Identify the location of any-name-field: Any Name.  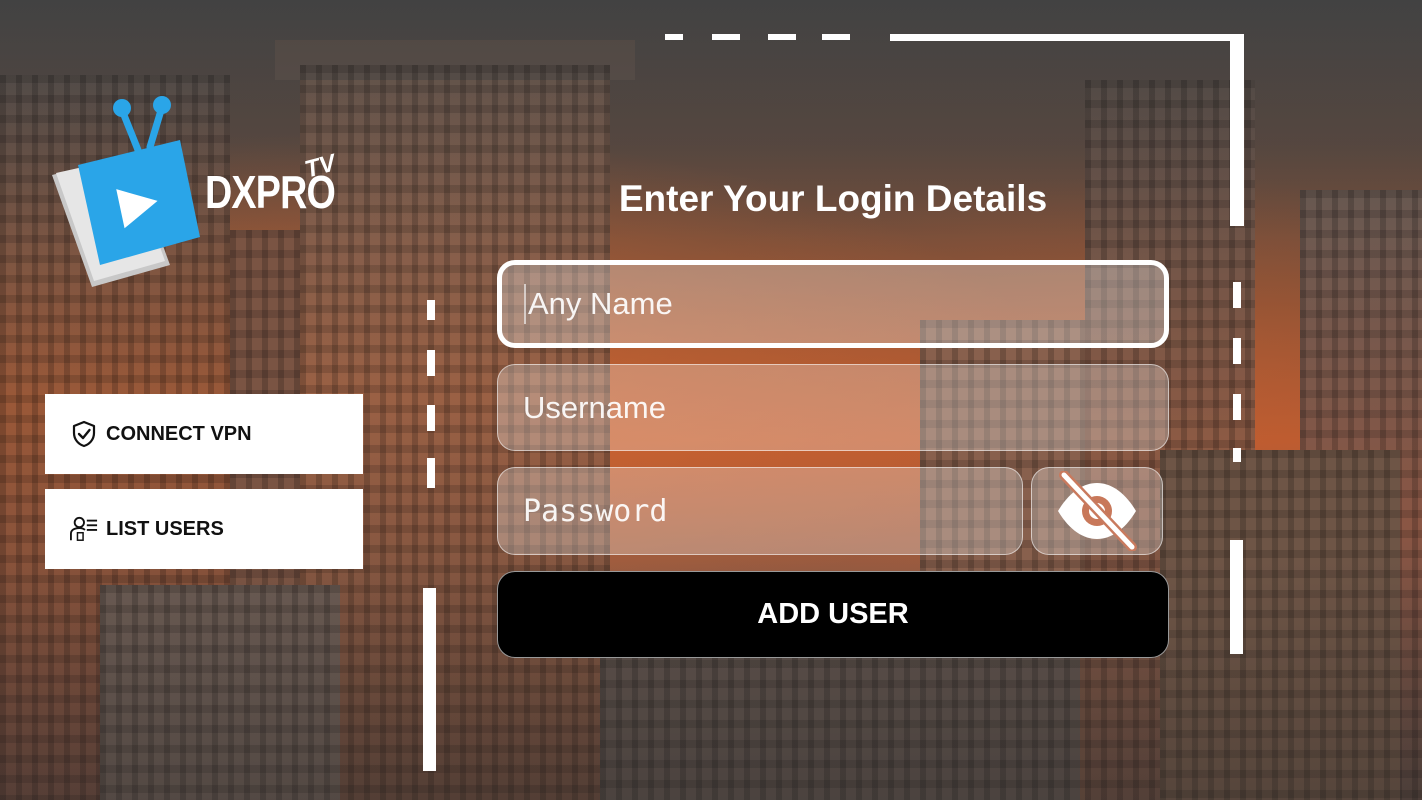
(833, 304).